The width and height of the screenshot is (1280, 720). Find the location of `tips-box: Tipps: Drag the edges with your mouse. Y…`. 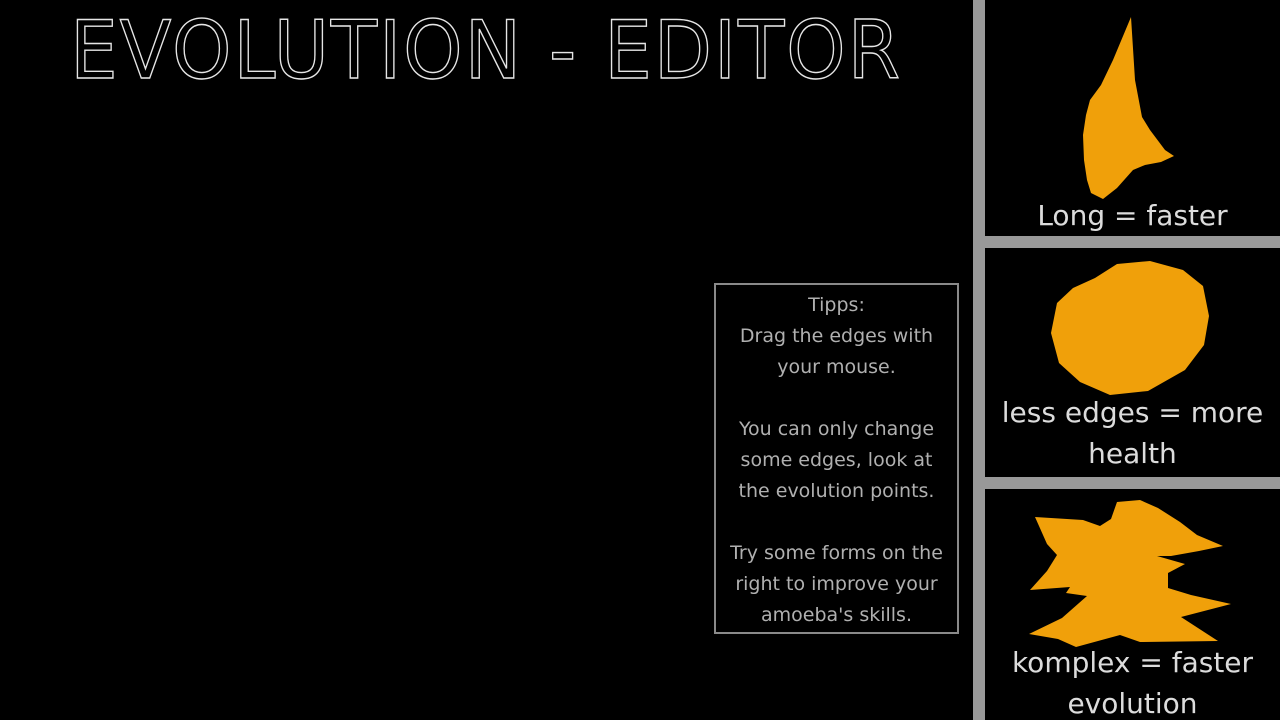

tips-box: Tipps: Drag the edges with your mouse. Y… is located at coordinates (836, 458).